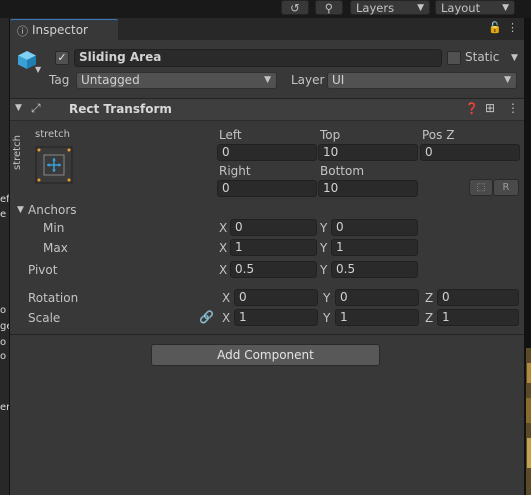 The image size is (531, 495). I want to click on top-label: Top, so click(330, 135).